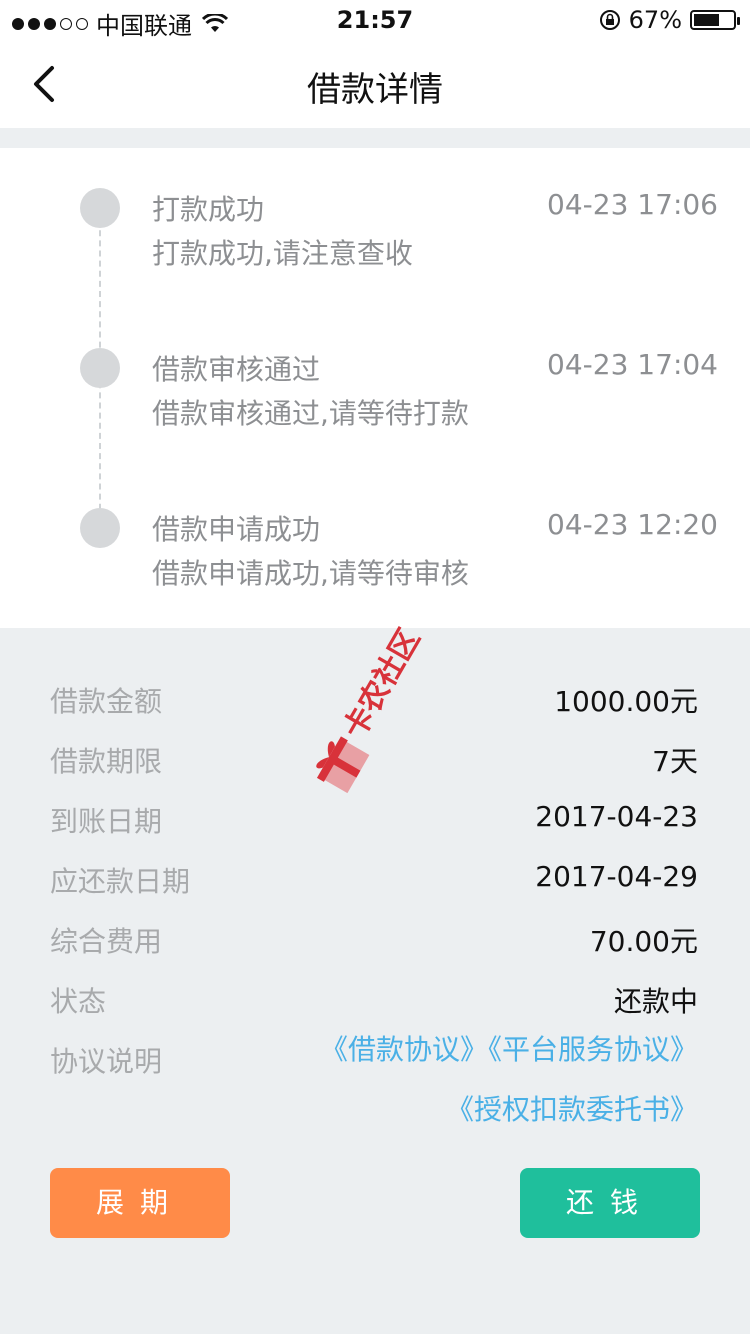 The width and height of the screenshot is (750, 1334). What do you see at coordinates (375, 90) in the screenshot?
I see `page-title: 借款详情` at bounding box center [375, 90].